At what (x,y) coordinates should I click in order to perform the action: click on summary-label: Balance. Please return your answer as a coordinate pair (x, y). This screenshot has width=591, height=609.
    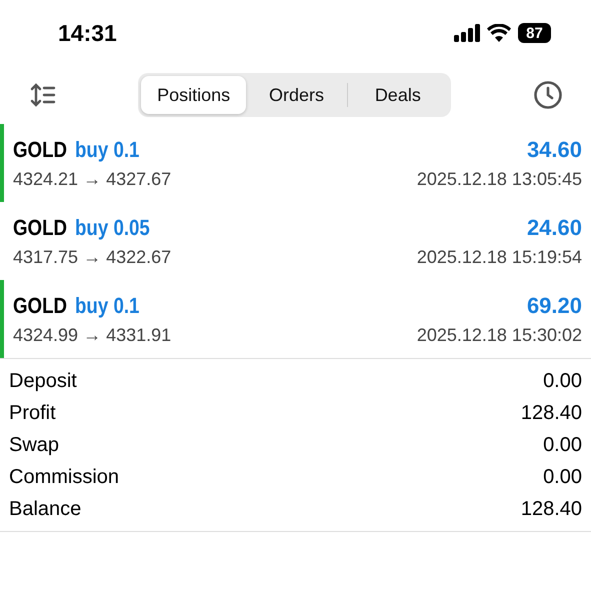
    Looking at the image, I should click on (45, 509).